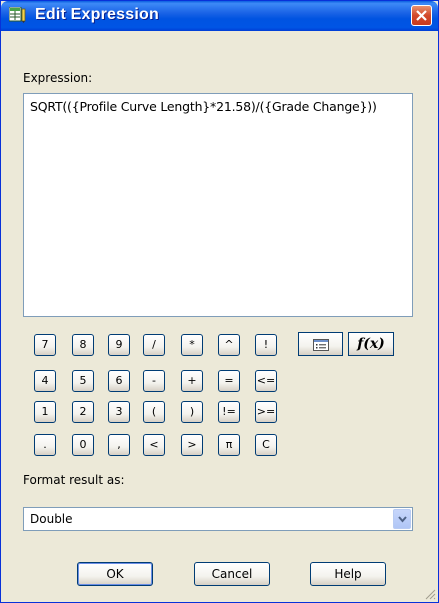 This screenshot has width=439, height=603. What do you see at coordinates (119, 445) in the screenshot?
I see `calc-key: ,` at bounding box center [119, 445].